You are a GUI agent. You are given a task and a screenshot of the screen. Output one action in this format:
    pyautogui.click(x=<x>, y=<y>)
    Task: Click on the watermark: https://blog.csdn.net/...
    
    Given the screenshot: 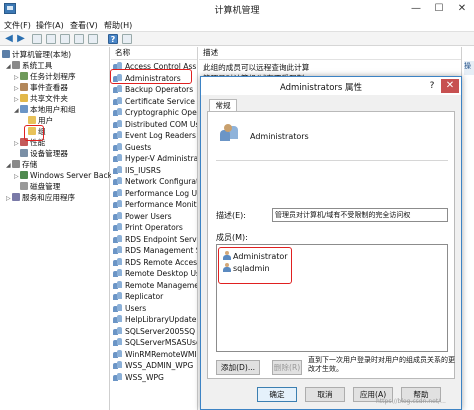 What is the action you would take?
    pyautogui.click(x=411, y=401)
    